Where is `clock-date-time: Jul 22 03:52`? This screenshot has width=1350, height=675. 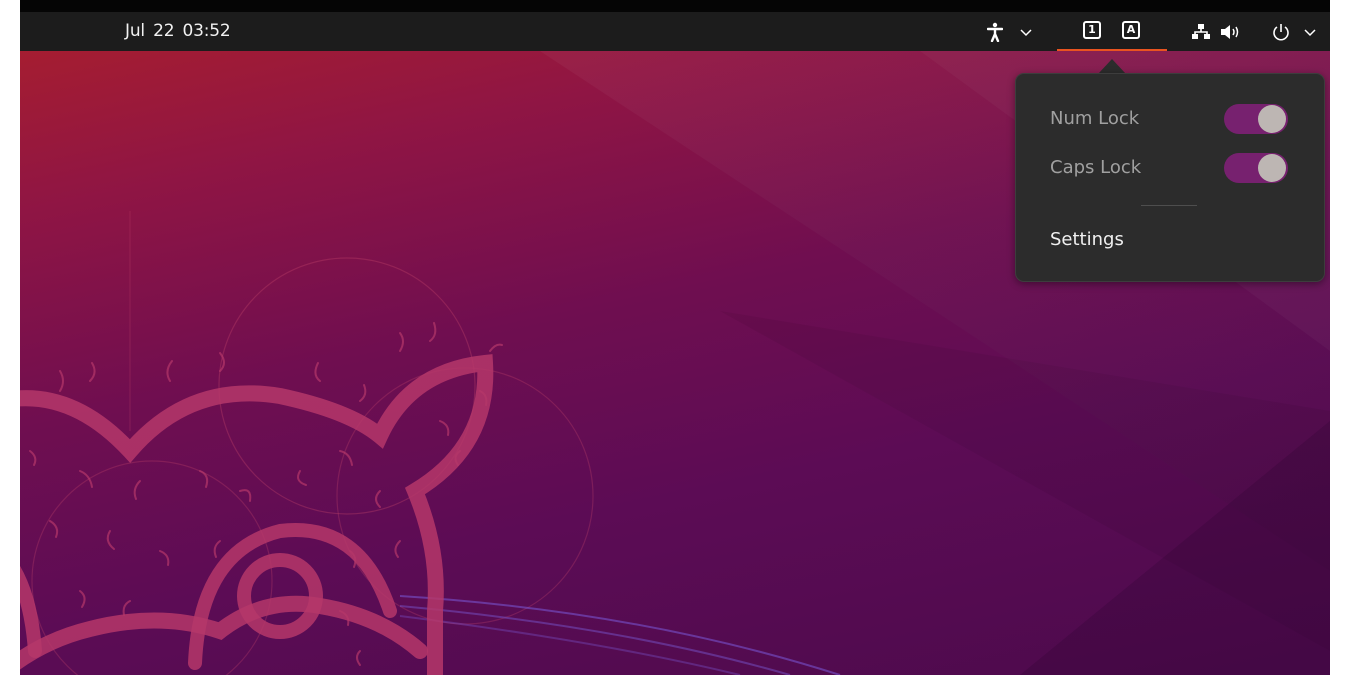
clock-date-time: Jul 22 03:52 is located at coordinates (178, 31).